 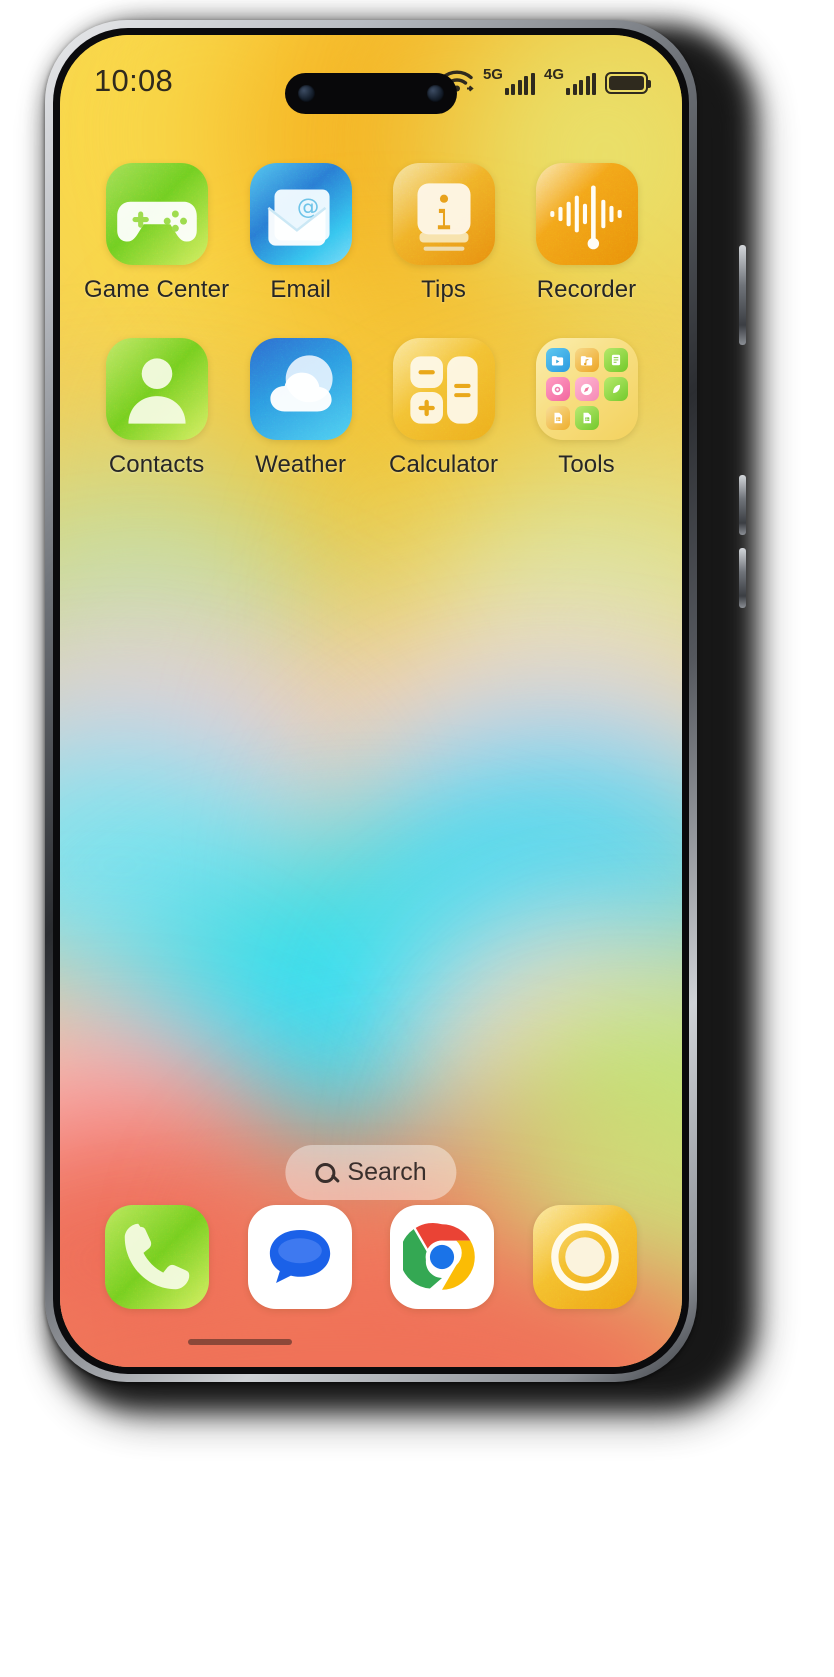 I want to click on search-label: Search, so click(x=387, y=1172).